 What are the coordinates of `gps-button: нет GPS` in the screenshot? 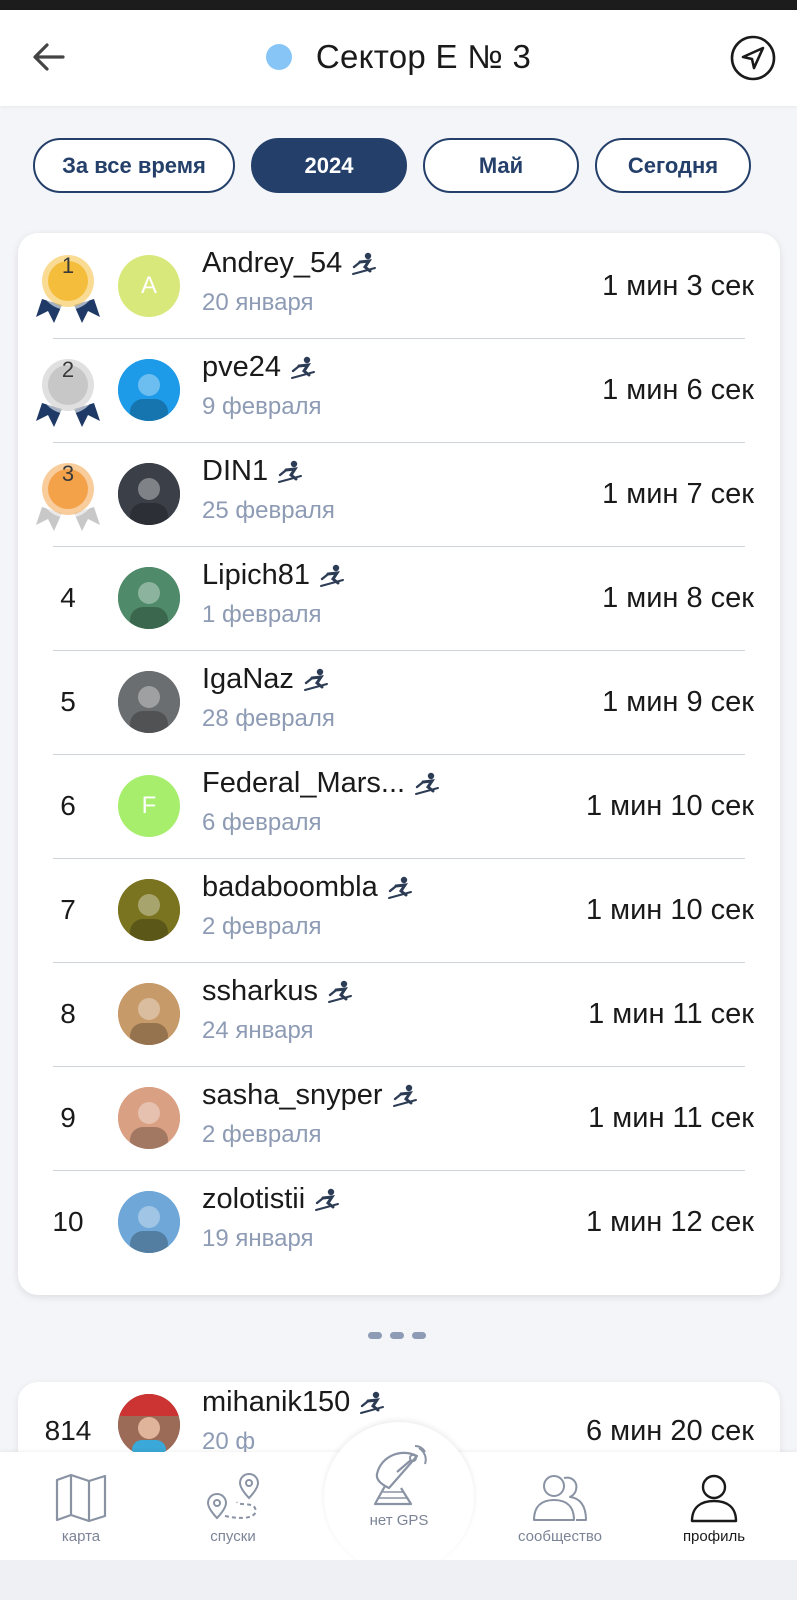 It's located at (399, 1486).